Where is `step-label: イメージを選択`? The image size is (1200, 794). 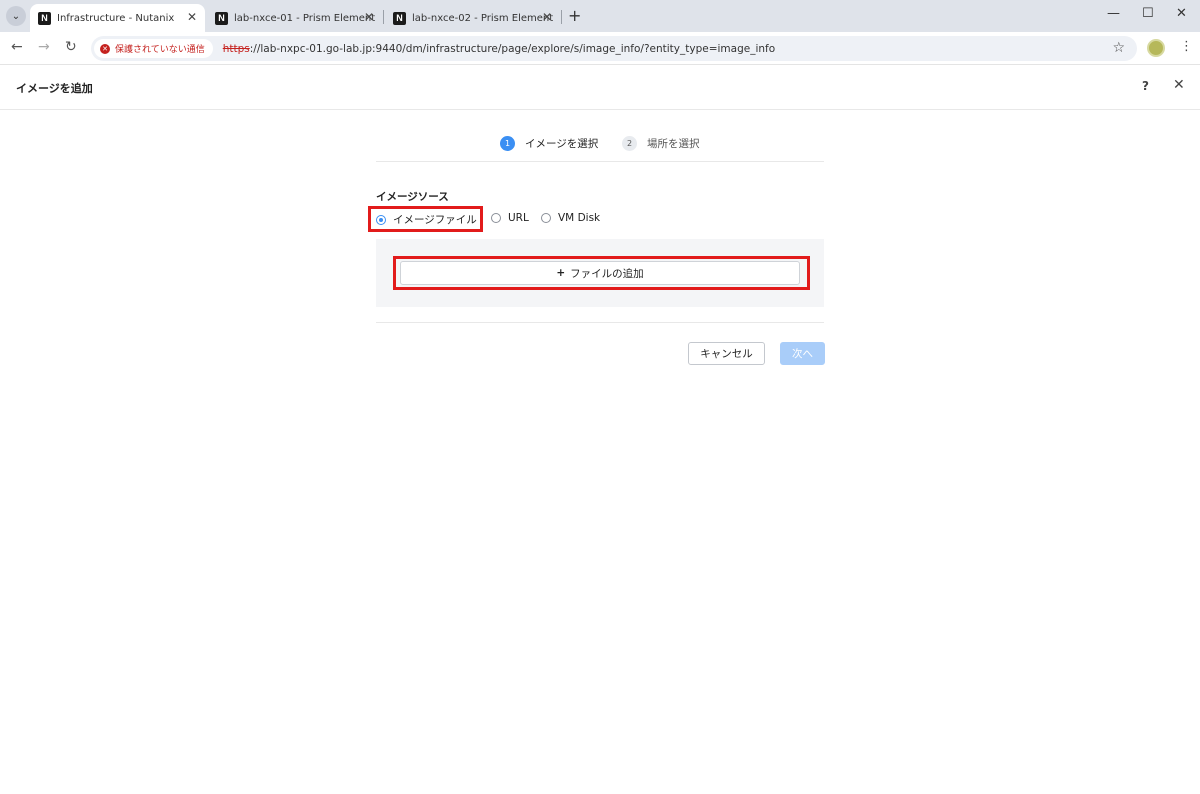
step-label: イメージを選択 is located at coordinates (562, 144).